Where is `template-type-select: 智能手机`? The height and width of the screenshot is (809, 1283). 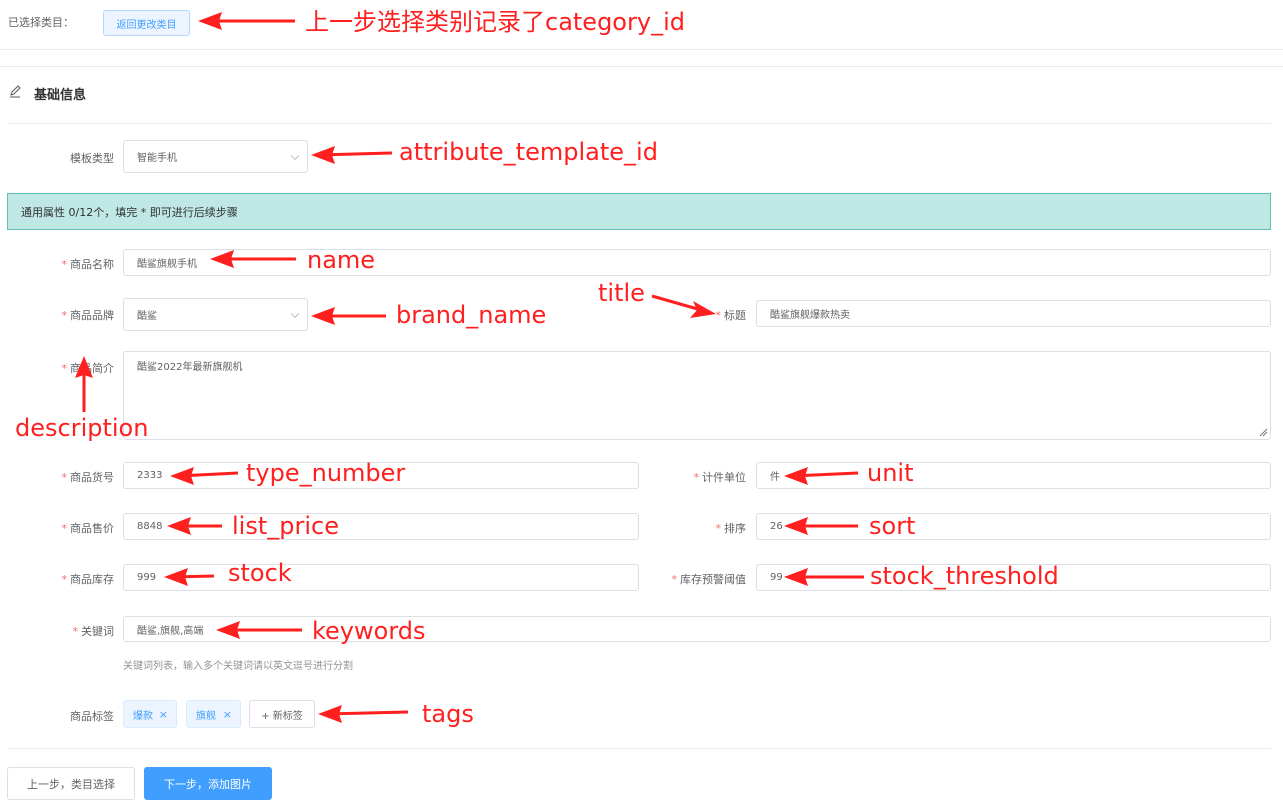
template-type-select: 智能手机 is located at coordinates (215, 156).